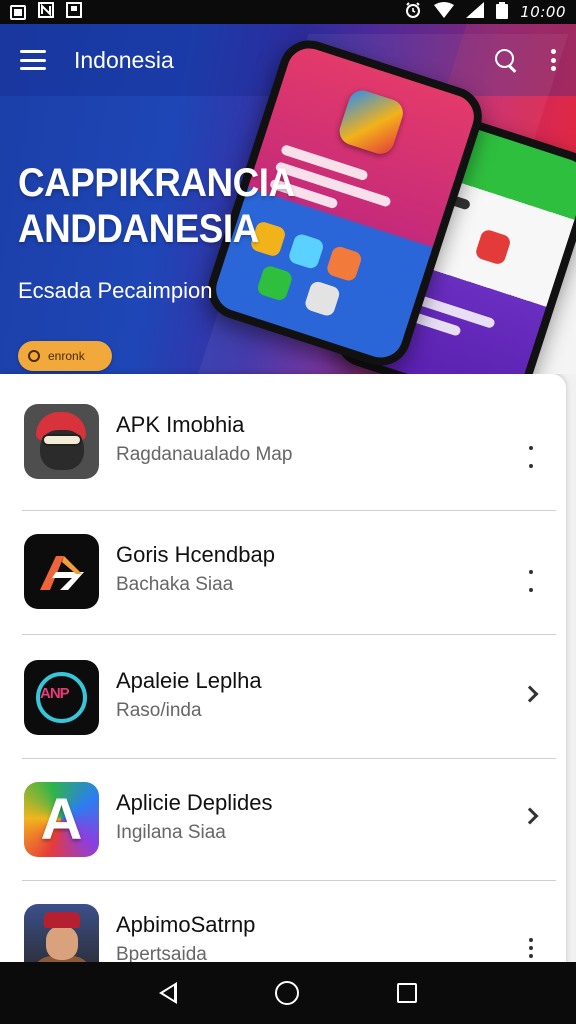  I want to click on battery-icon, so click(502, 12).